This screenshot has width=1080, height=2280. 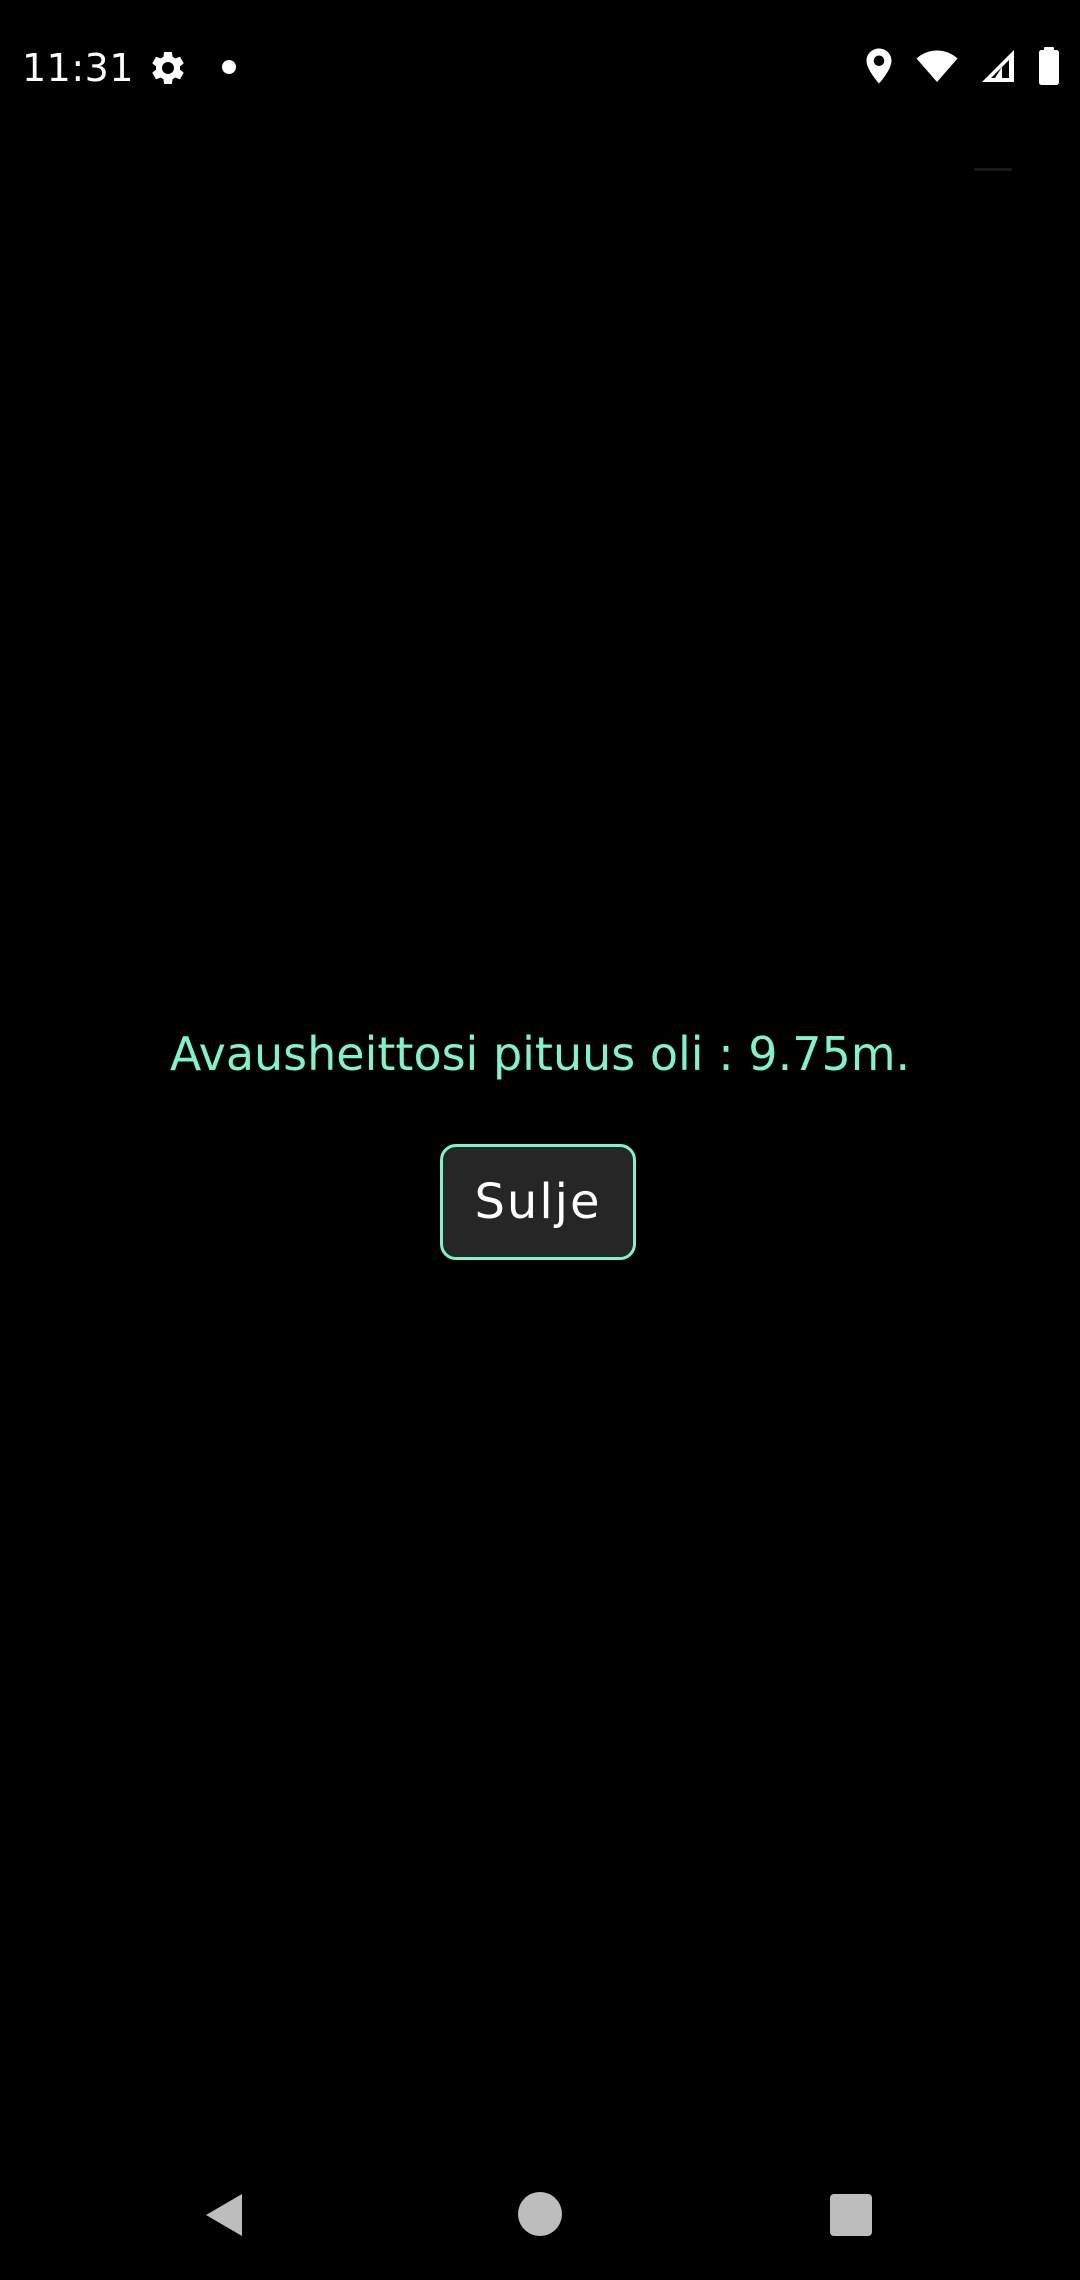 I want to click on signal-icon, so click(x=998, y=66).